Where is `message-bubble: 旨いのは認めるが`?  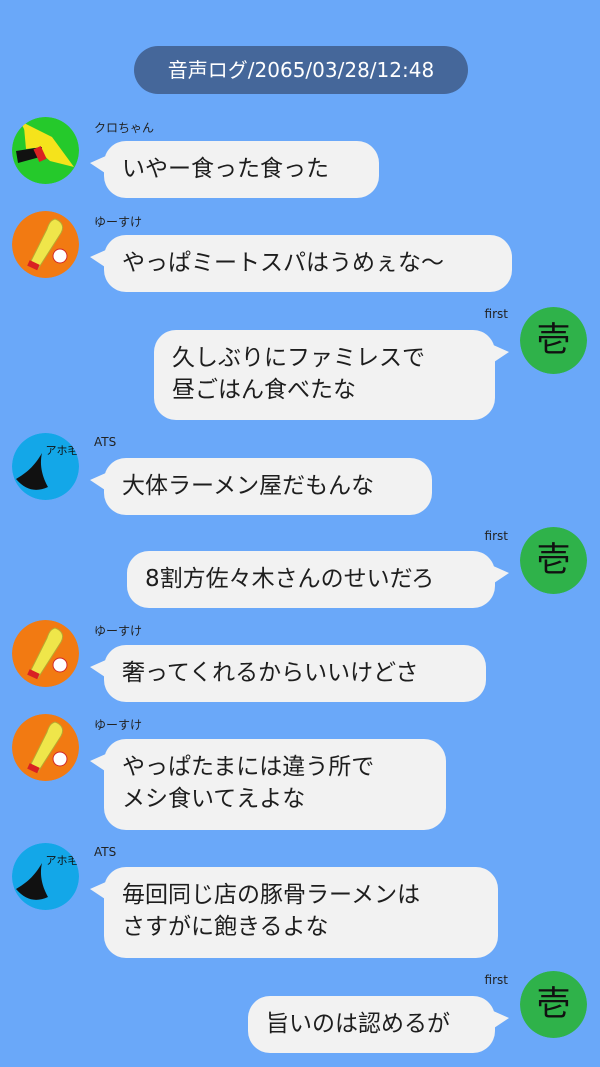
message-bubble: 旨いのは認めるが is located at coordinates (378, 1024).